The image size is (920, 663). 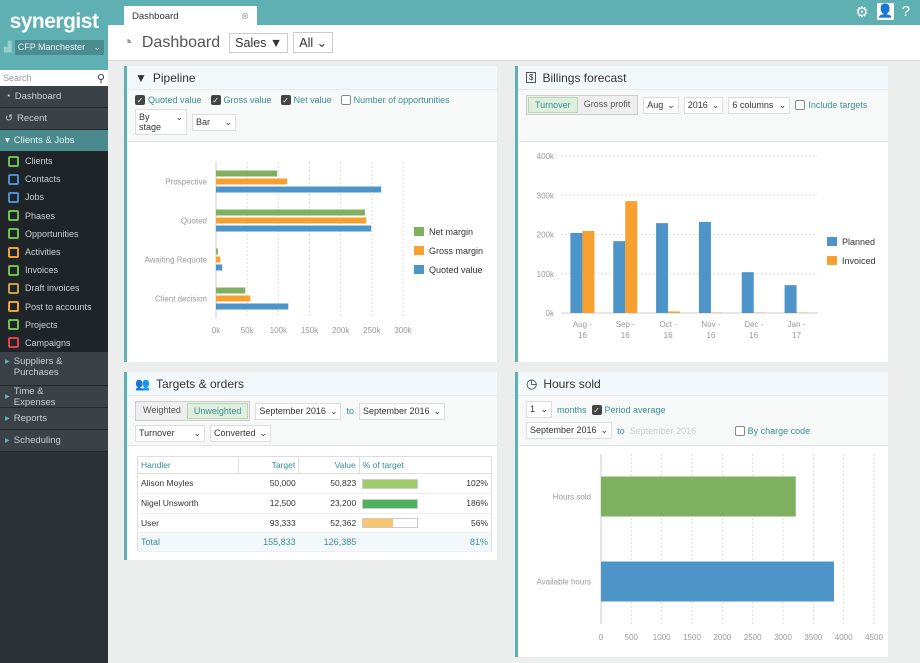 I want to click on panel-title: Billings forecast, so click(x=584, y=77).